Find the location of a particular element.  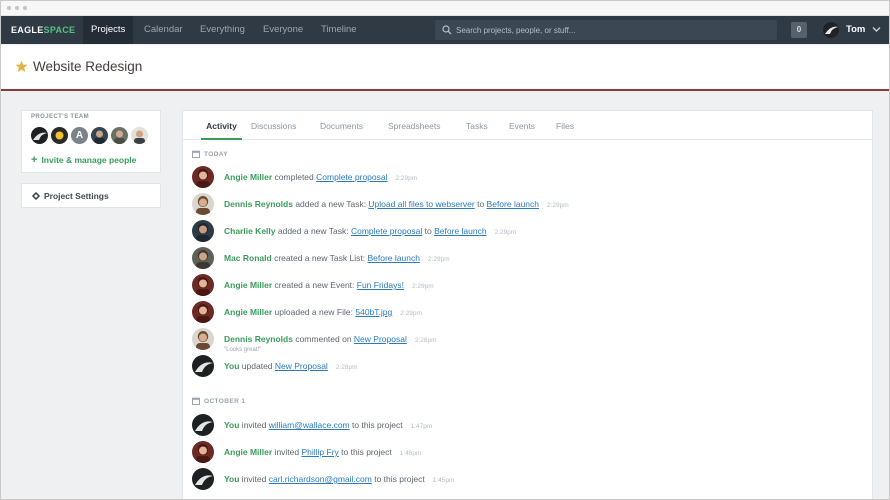

target-link: Upload all files to webserver is located at coordinates (421, 204).